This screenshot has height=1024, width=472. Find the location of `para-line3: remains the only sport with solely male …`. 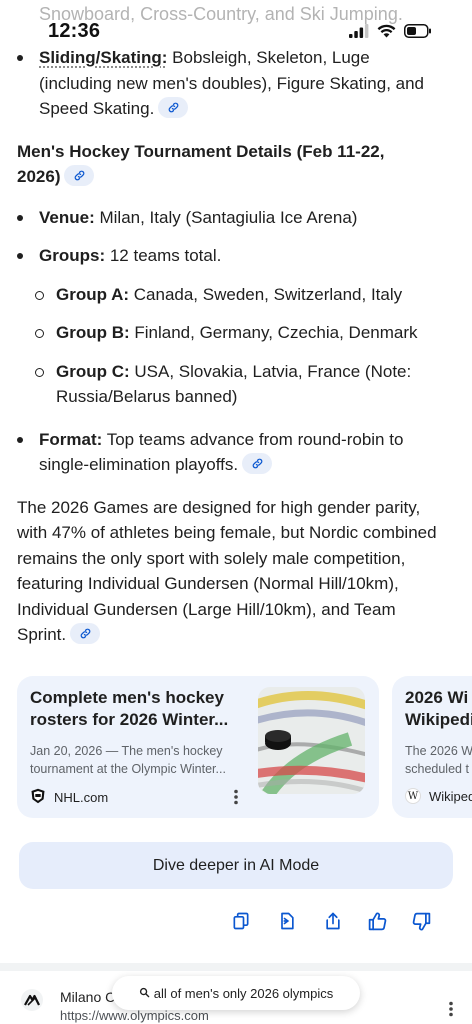

para-line3: remains the only sport with solely male … is located at coordinates (211, 558).